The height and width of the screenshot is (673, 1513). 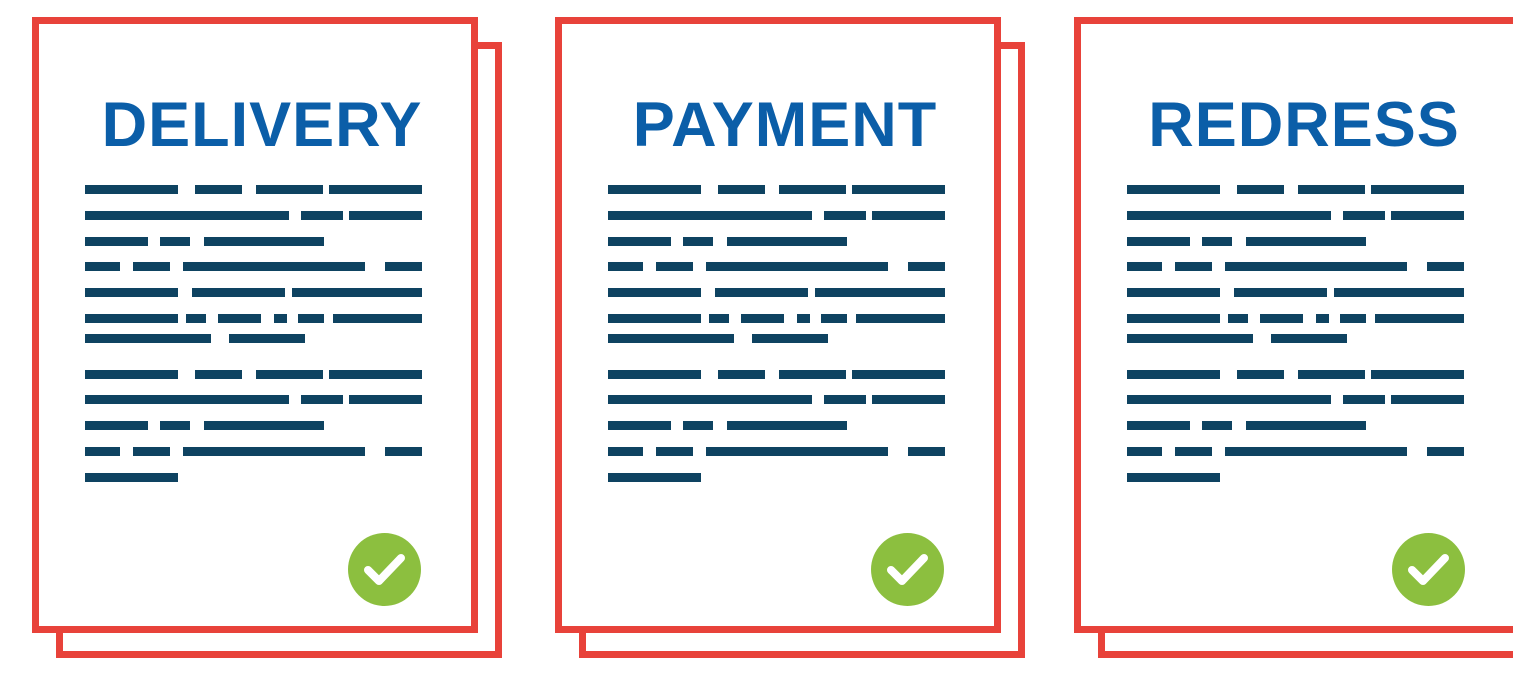 What do you see at coordinates (1304, 125) in the screenshot?
I see `document-title: REDRESS` at bounding box center [1304, 125].